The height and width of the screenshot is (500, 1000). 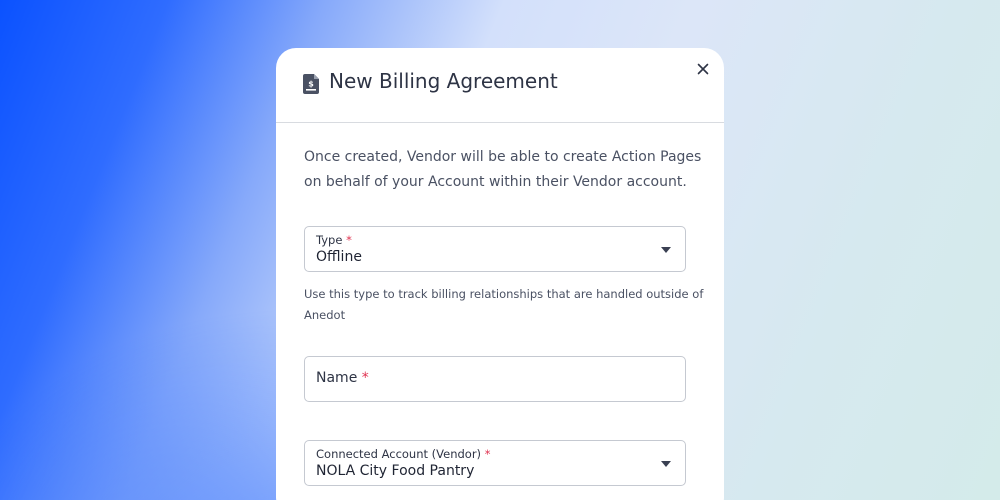 I want to click on name-input: Name *, so click(x=495, y=379).